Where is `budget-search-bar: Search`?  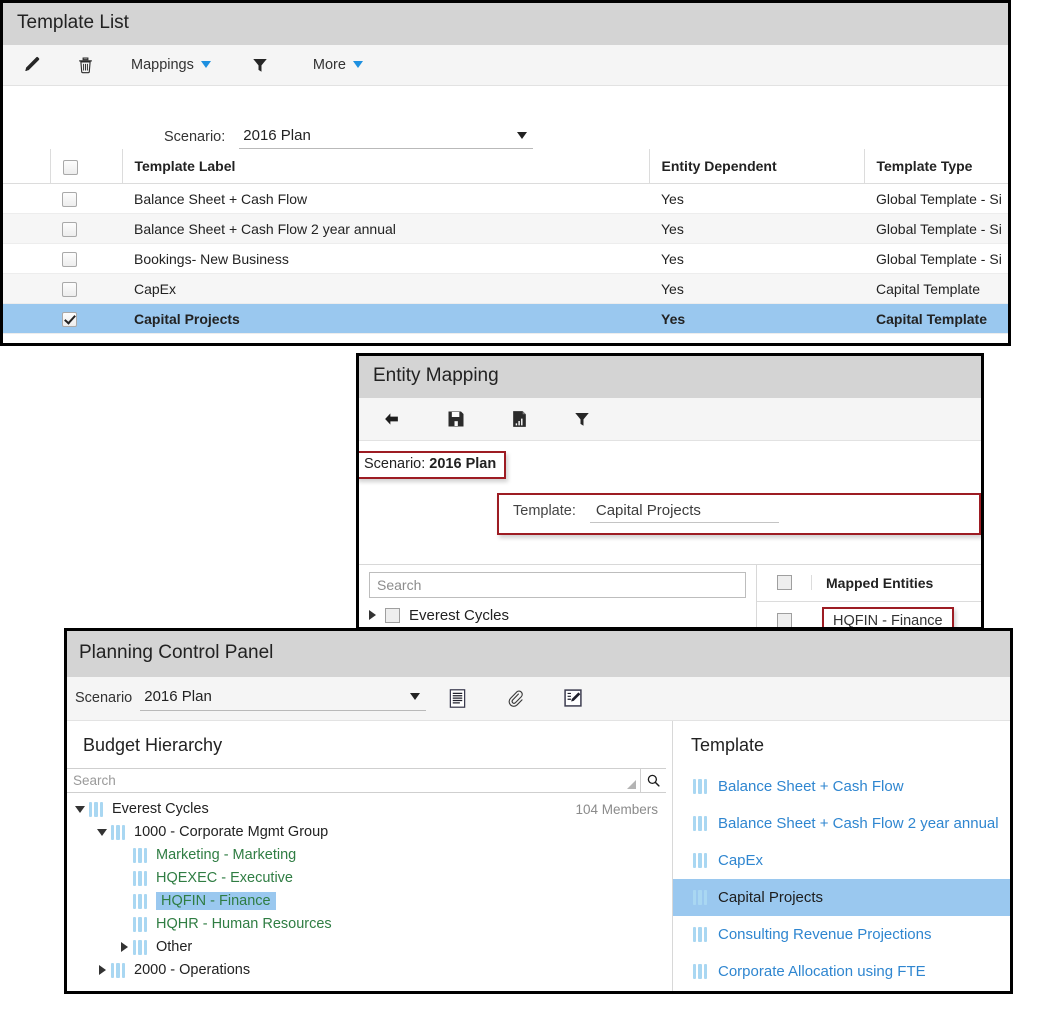 budget-search-bar: Search is located at coordinates (366, 780).